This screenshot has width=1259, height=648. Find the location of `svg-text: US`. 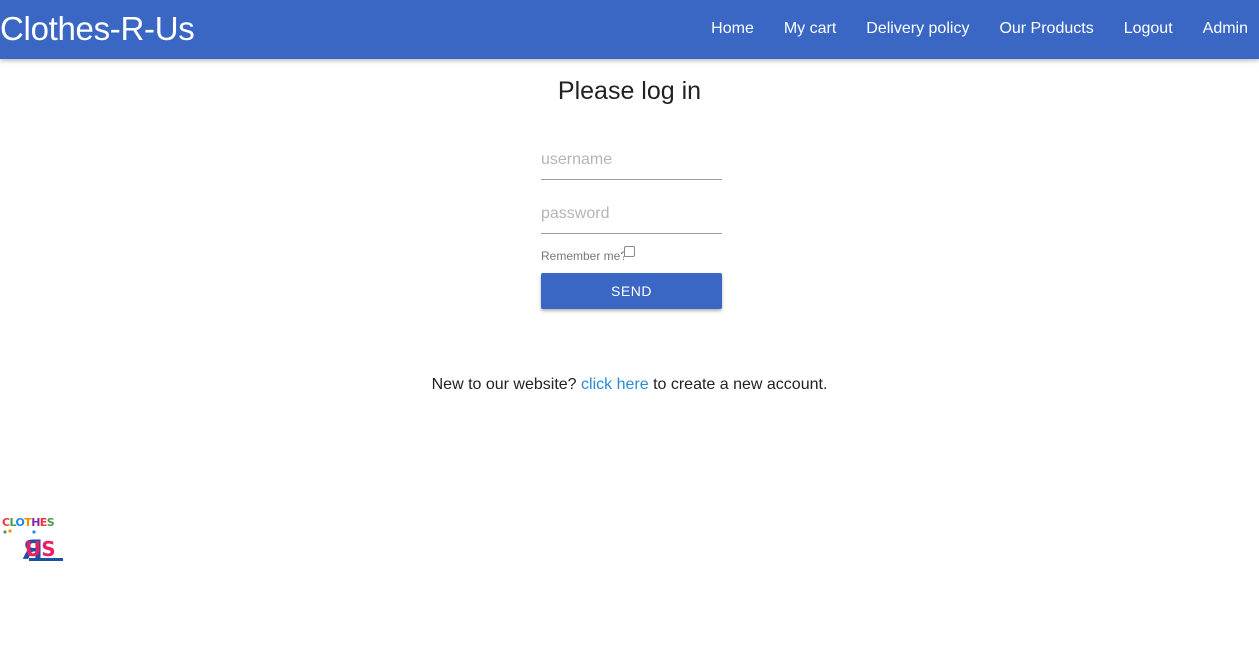

svg-text: US is located at coordinates (40, 549).